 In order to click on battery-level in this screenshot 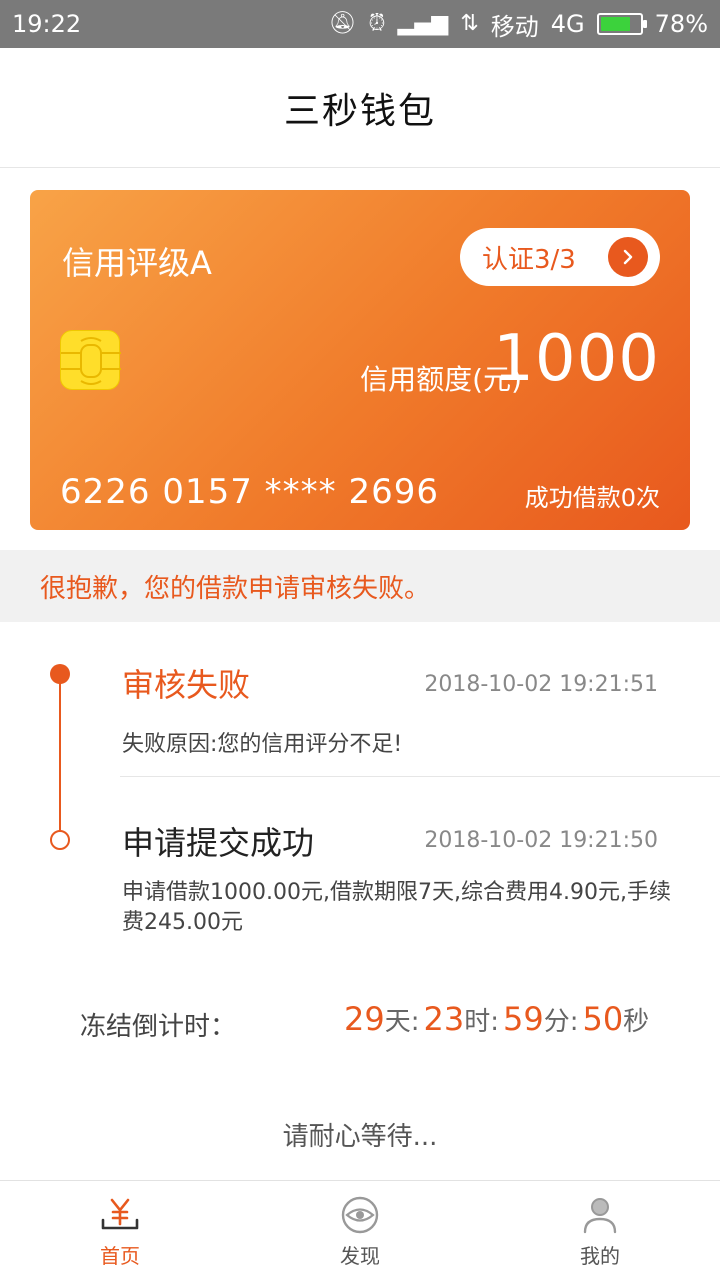, I will do `click(615, 24)`.